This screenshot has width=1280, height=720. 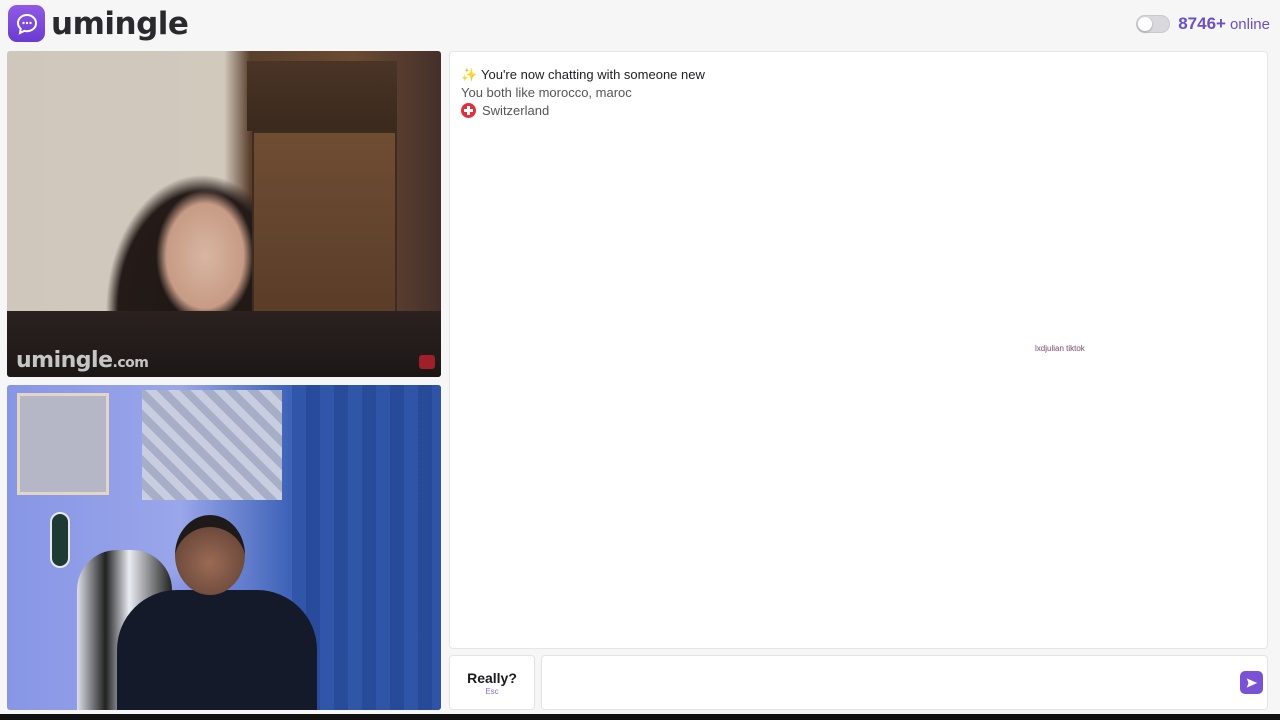 I want to click on system-message-interests: You both like morocco, maroc, so click(x=546, y=92).